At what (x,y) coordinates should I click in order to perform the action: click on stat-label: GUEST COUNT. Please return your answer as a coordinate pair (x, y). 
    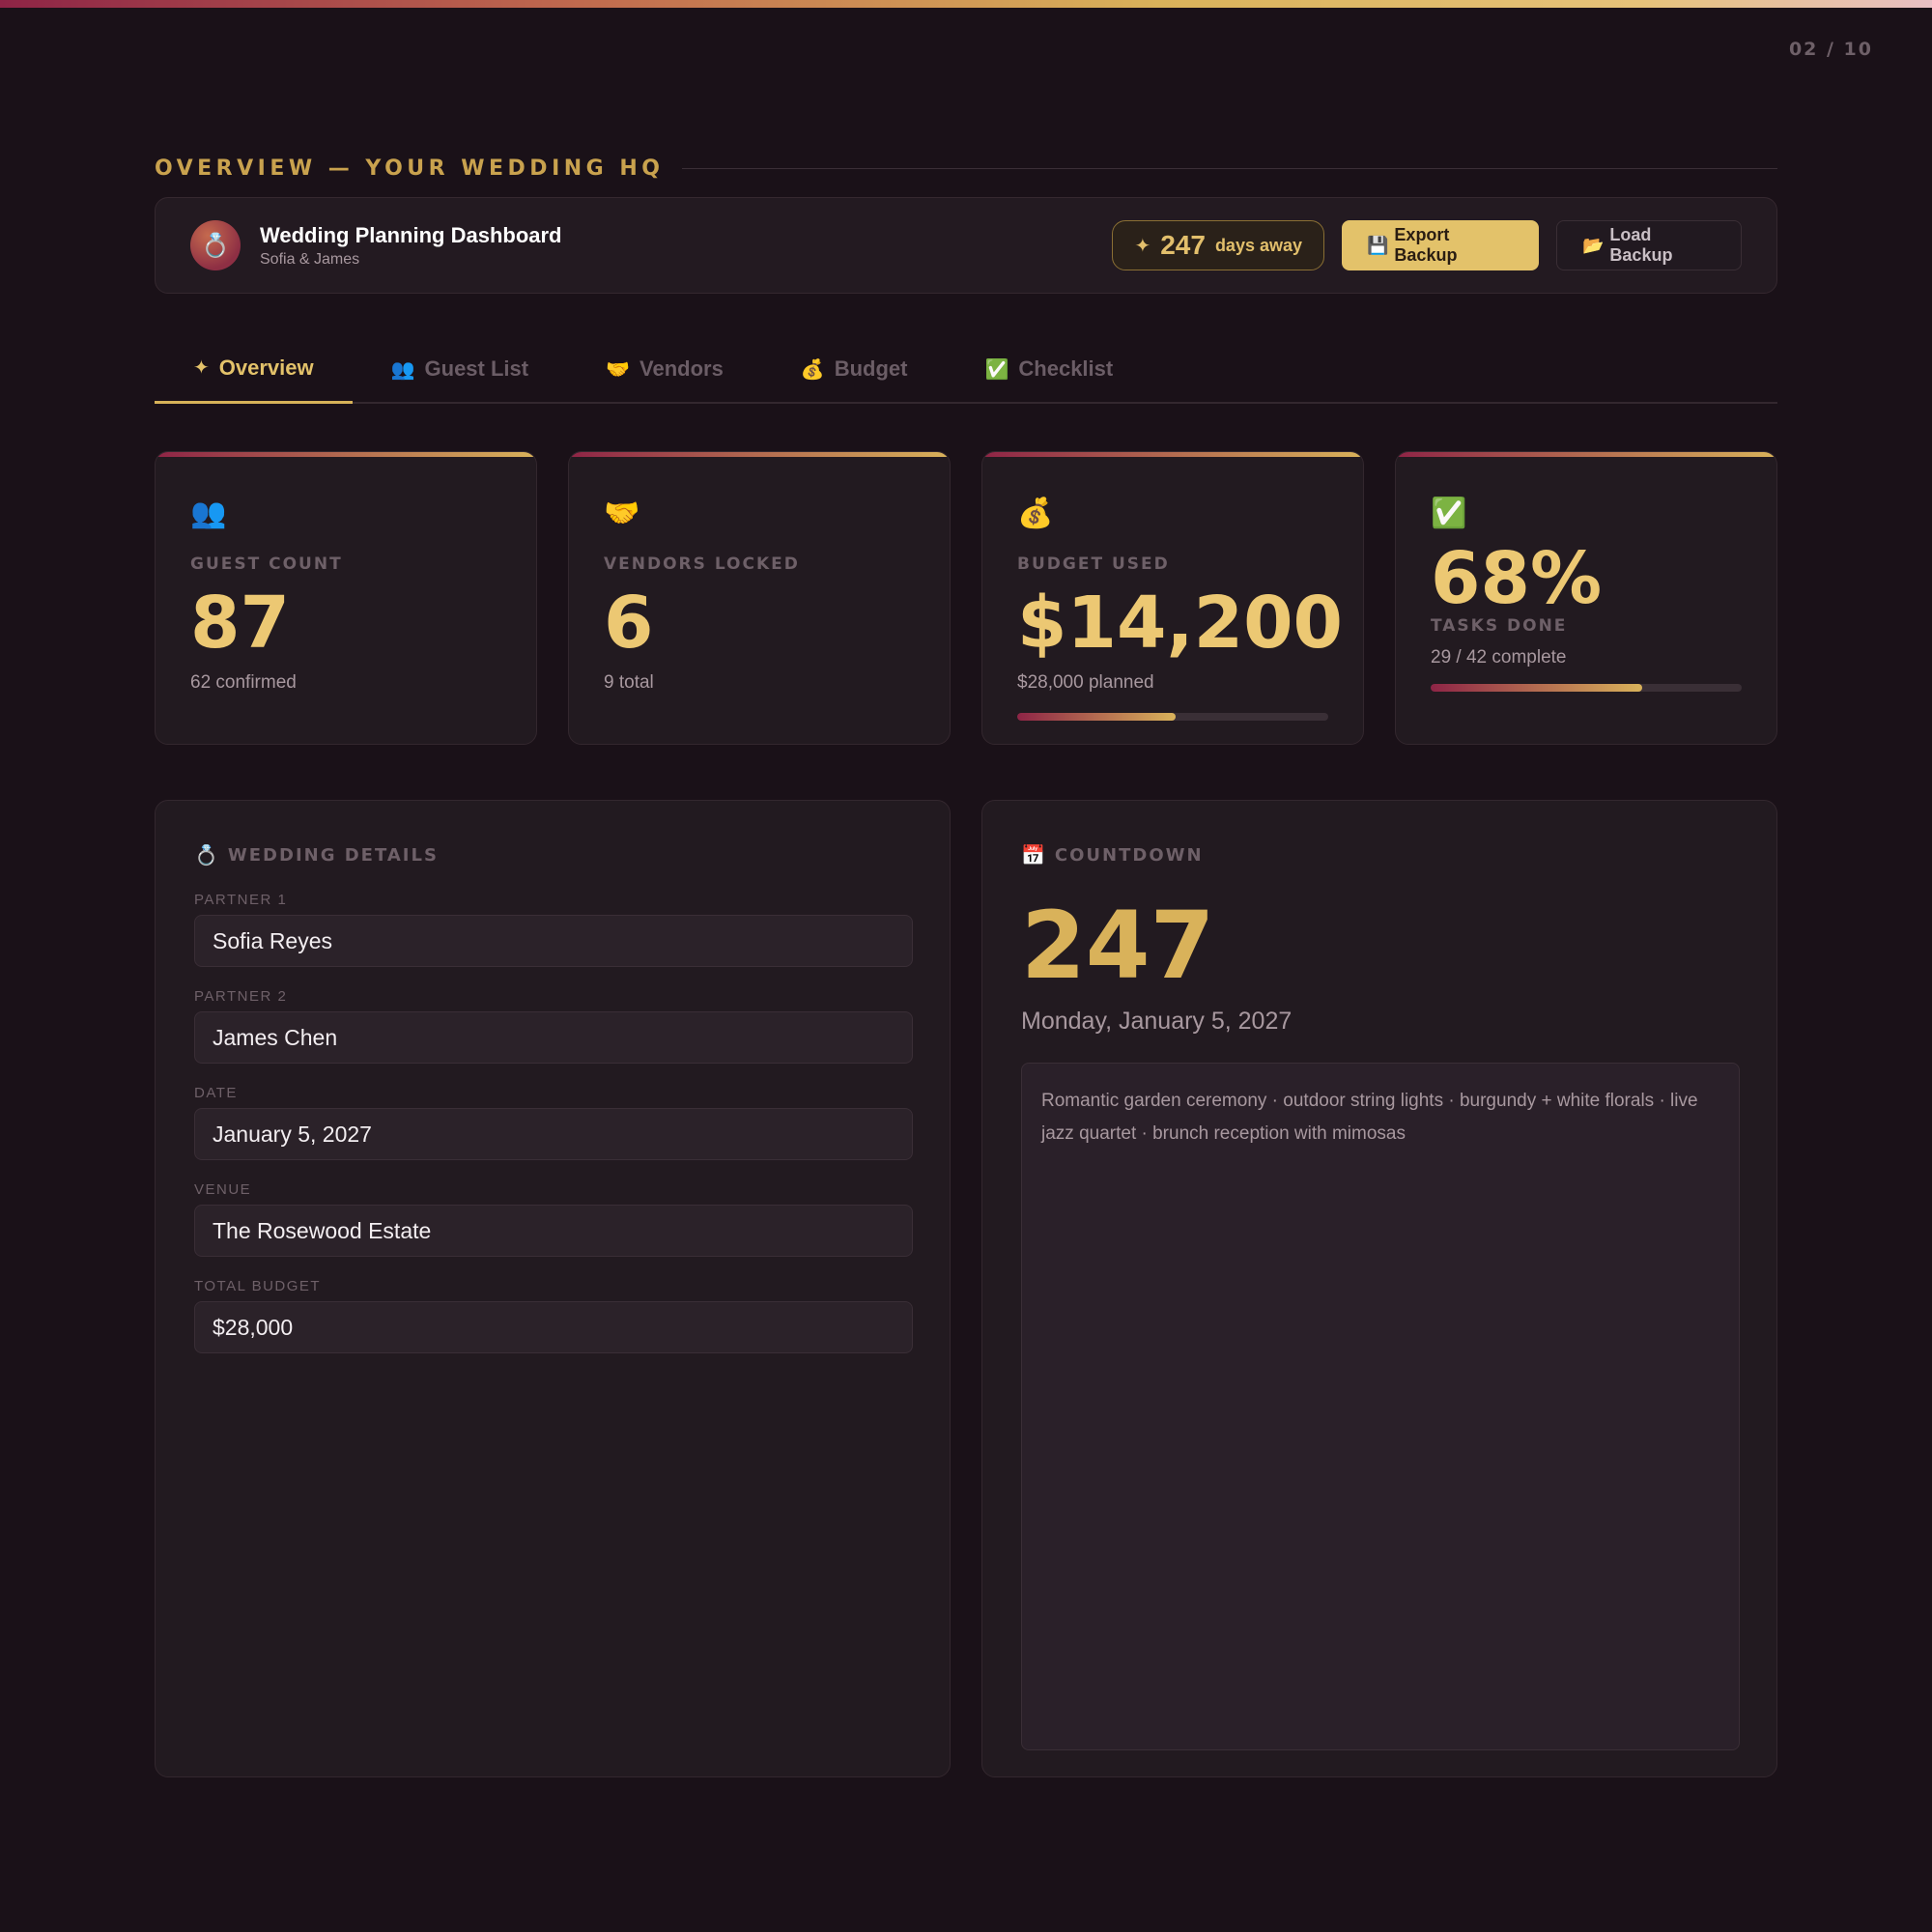
    Looking at the image, I should click on (266, 564).